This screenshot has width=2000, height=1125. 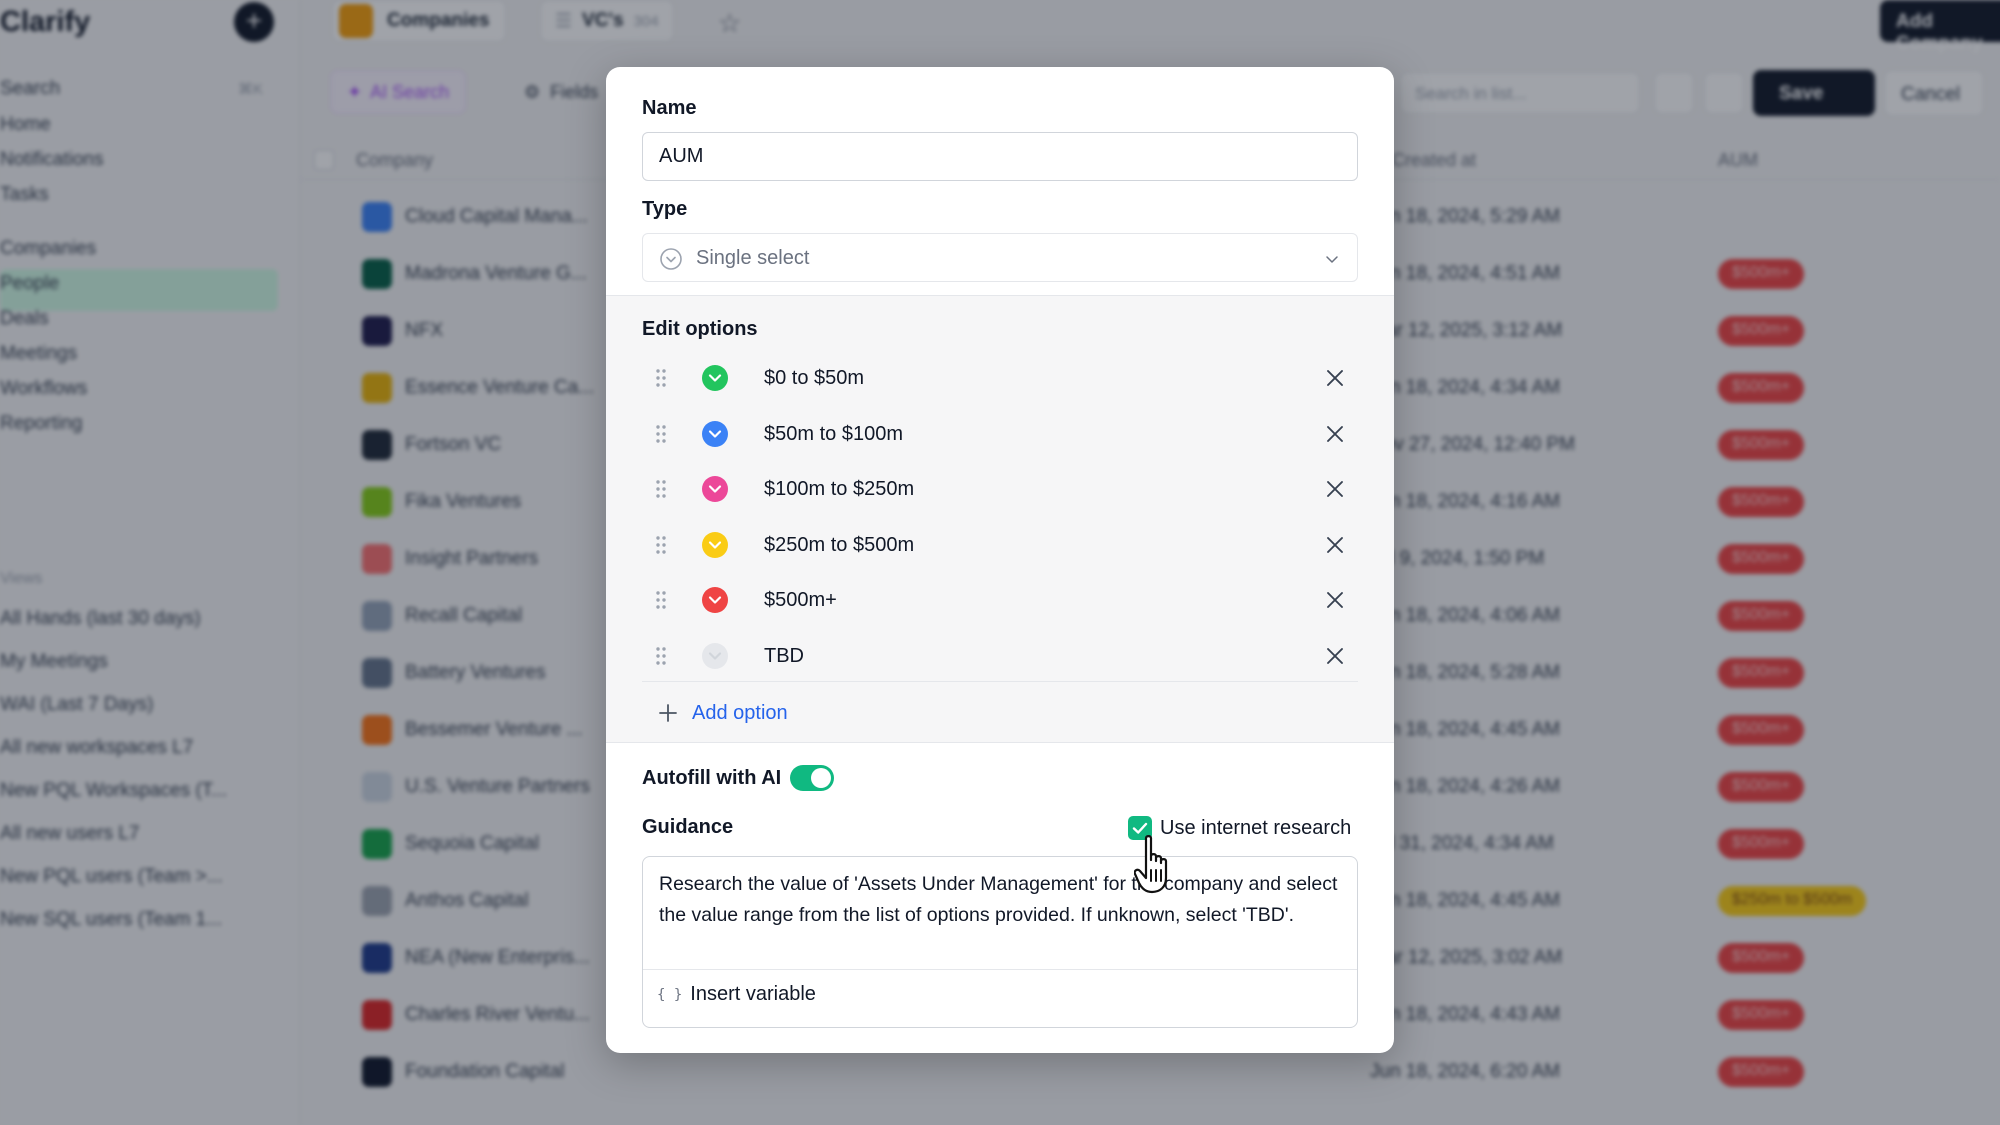 I want to click on use-internet-research-label: Use internet research, so click(x=1256, y=827).